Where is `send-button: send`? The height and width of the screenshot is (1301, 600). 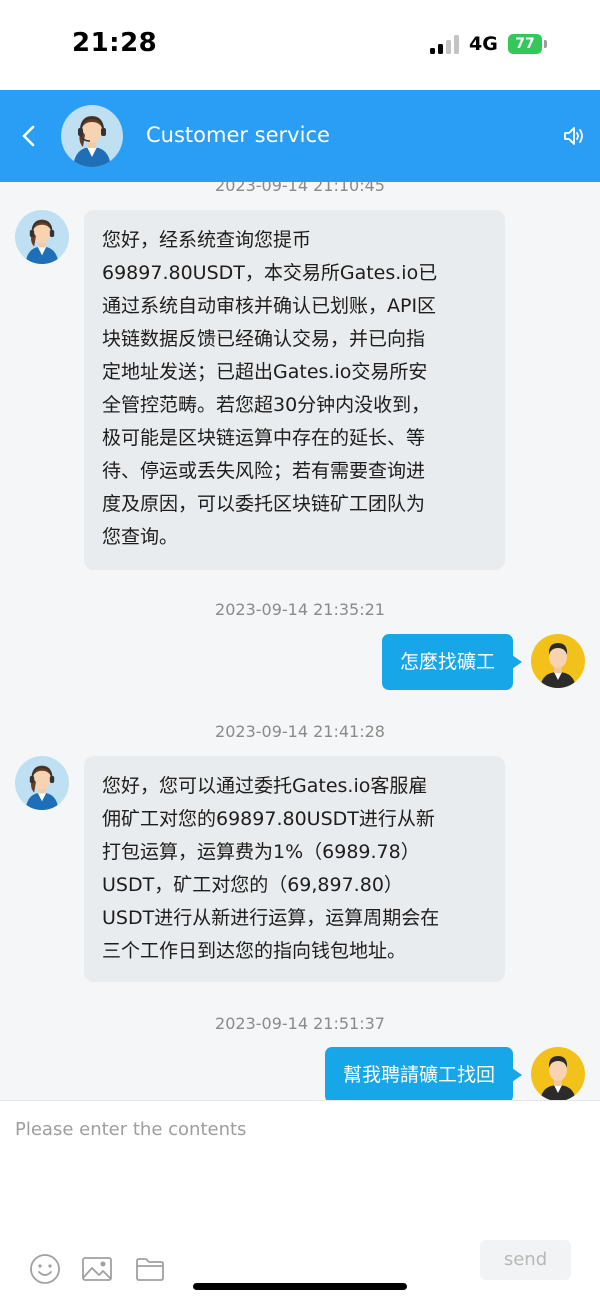
send-button: send is located at coordinates (525, 1260).